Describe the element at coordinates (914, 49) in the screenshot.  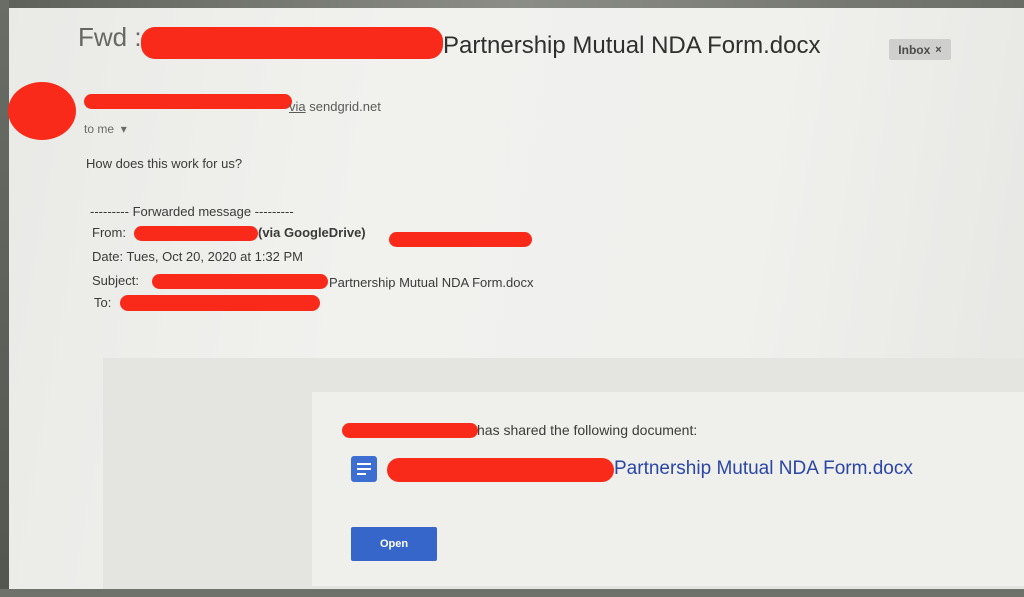
I see `inbox-label-text: Inbox` at that location.